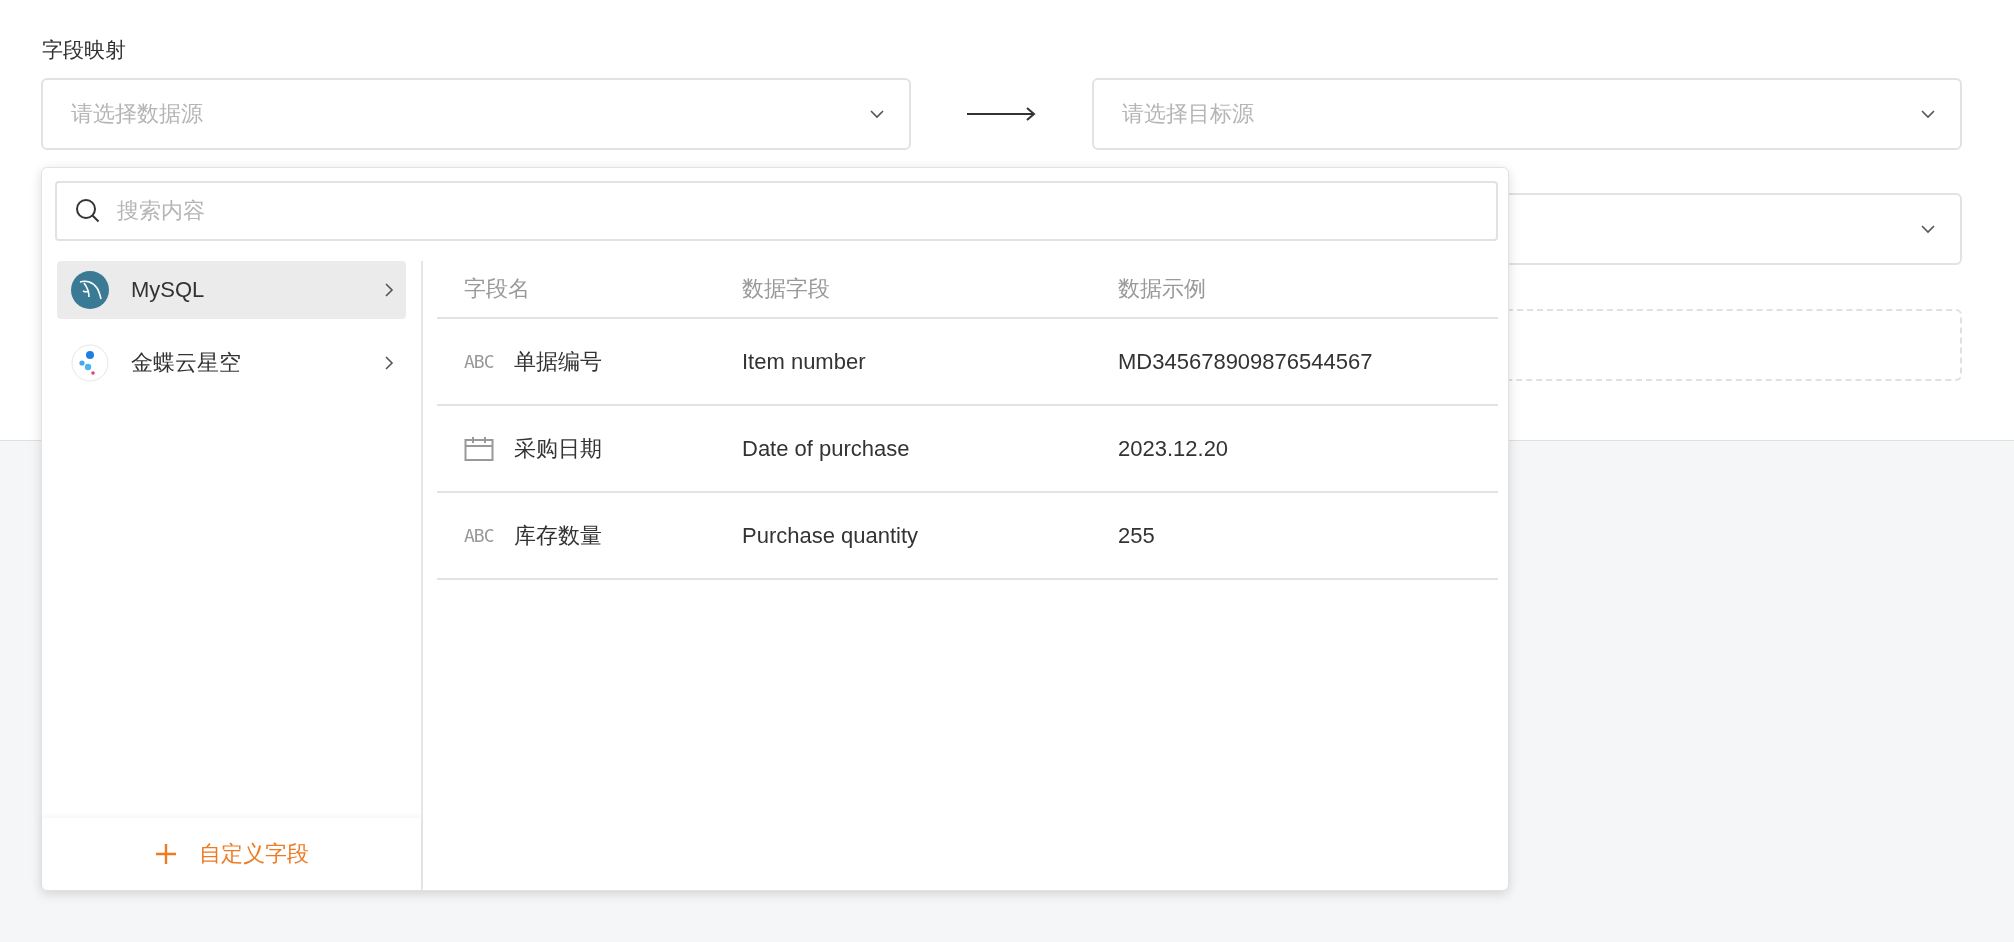 Image resolution: width=2014 pixels, height=942 pixels. Describe the element at coordinates (1137, 535) in the screenshot. I see `example-value: 255` at that location.